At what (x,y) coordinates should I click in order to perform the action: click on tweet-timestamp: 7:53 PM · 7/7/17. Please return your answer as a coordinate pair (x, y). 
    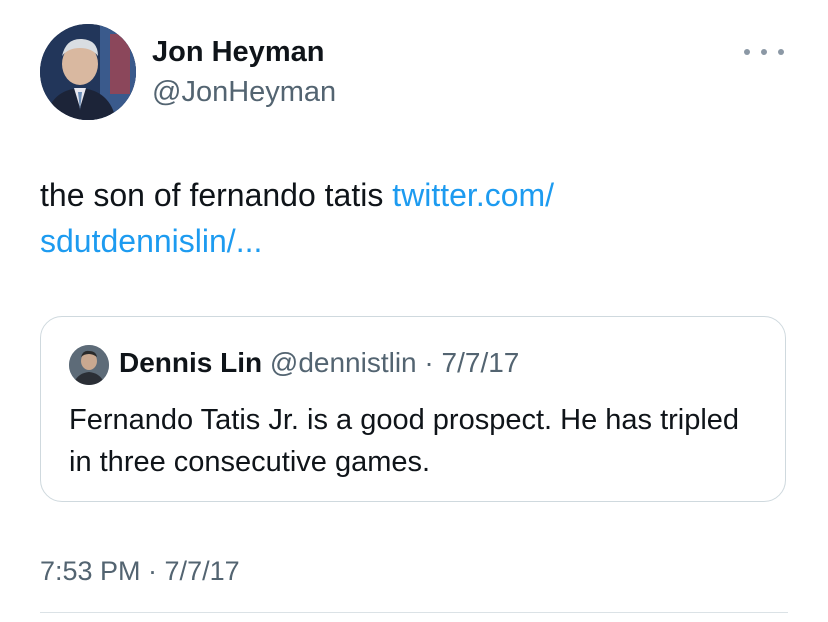
    Looking at the image, I should click on (140, 571).